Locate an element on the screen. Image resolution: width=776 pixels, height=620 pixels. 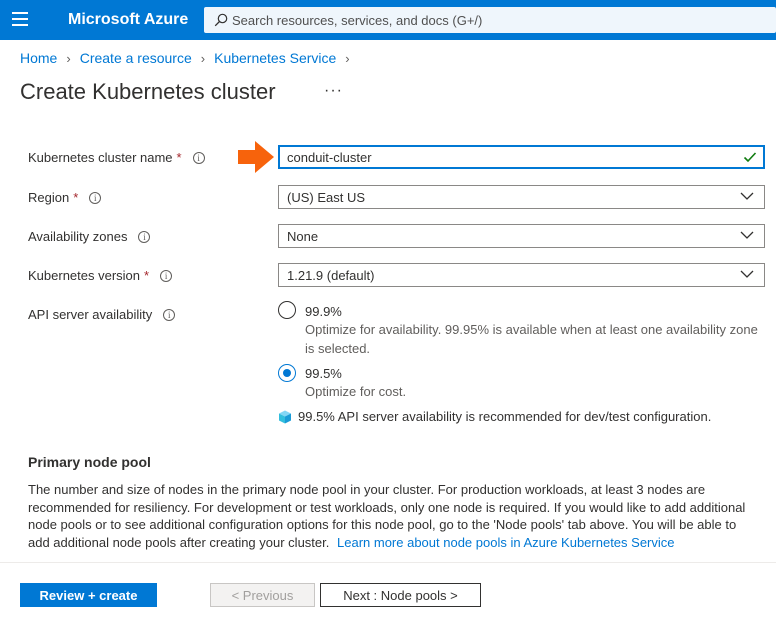
availability-zones-dropdown: None is located at coordinates (521, 236).